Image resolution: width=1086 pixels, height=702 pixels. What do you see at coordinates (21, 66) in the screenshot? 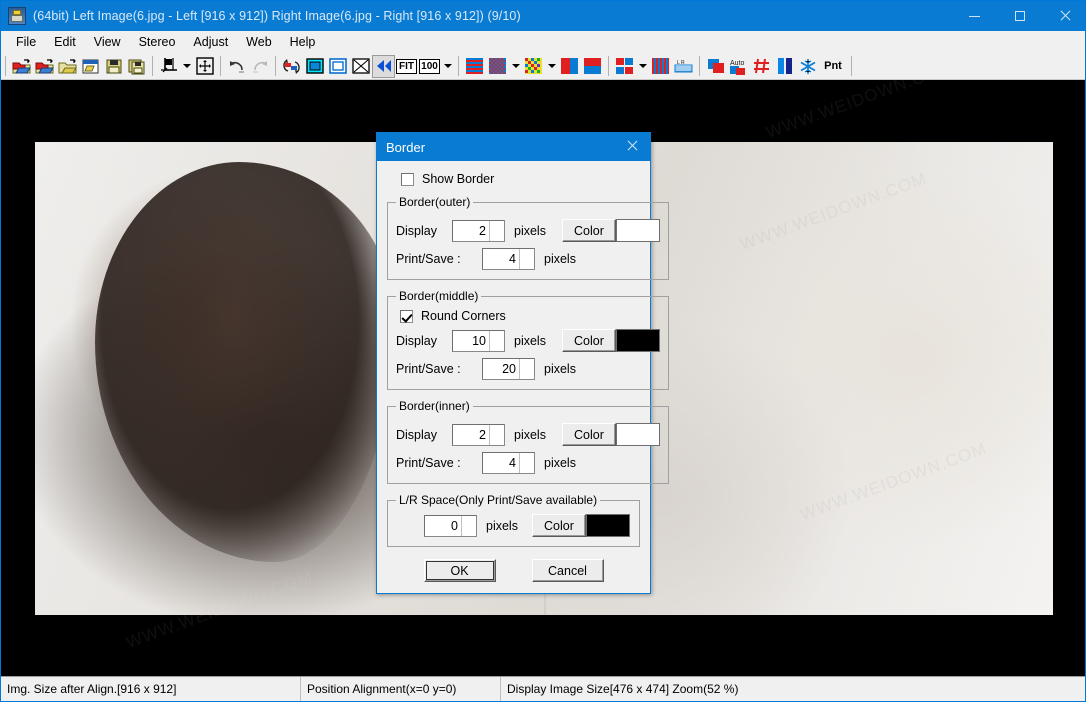
I see `open-left-image-icon` at bounding box center [21, 66].